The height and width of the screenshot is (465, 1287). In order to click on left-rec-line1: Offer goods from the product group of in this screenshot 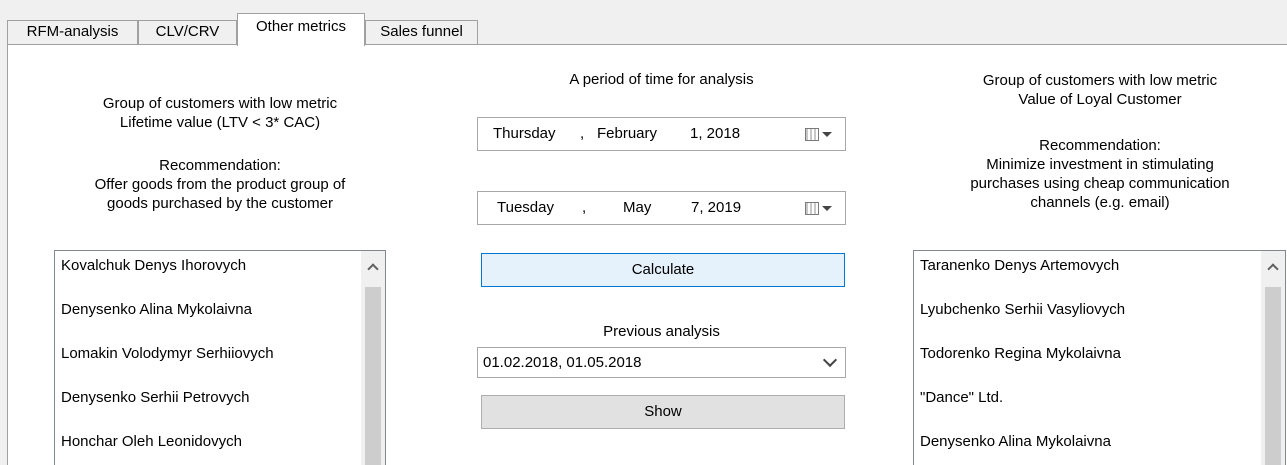, I will do `click(220, 184)`.